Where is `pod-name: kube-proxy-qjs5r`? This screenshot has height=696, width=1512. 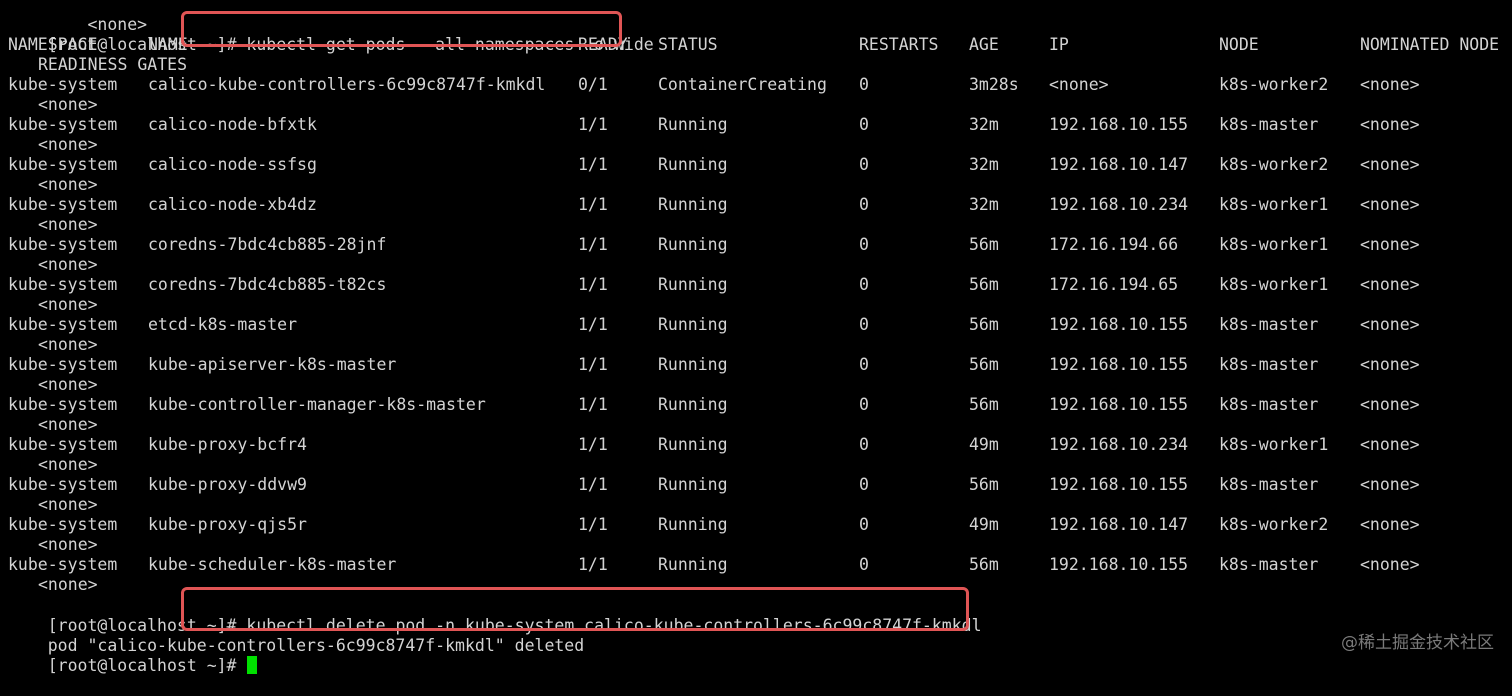
pod-name: kube-proxy-qjs5r is located at coordinates (227, 524).